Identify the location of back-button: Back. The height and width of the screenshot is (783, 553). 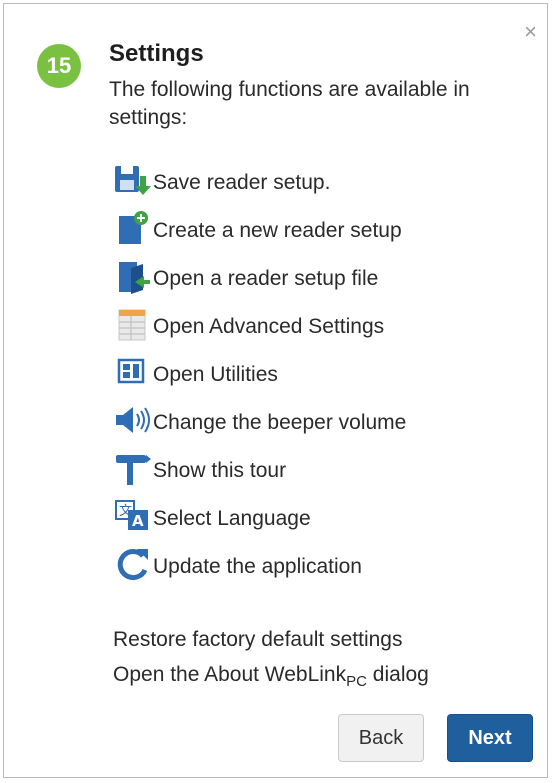
(381, 738).